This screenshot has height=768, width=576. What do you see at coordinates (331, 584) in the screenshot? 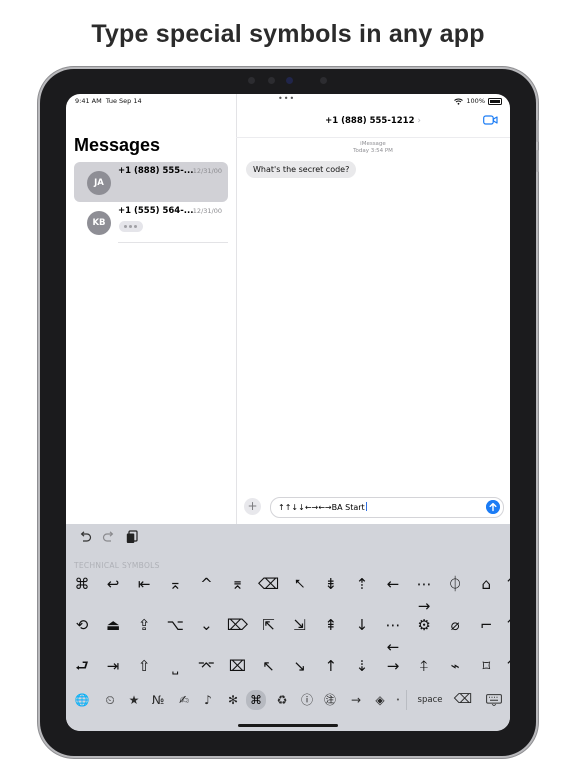
I see `symbol-key: ⇟` at bounding box center [331, 584].